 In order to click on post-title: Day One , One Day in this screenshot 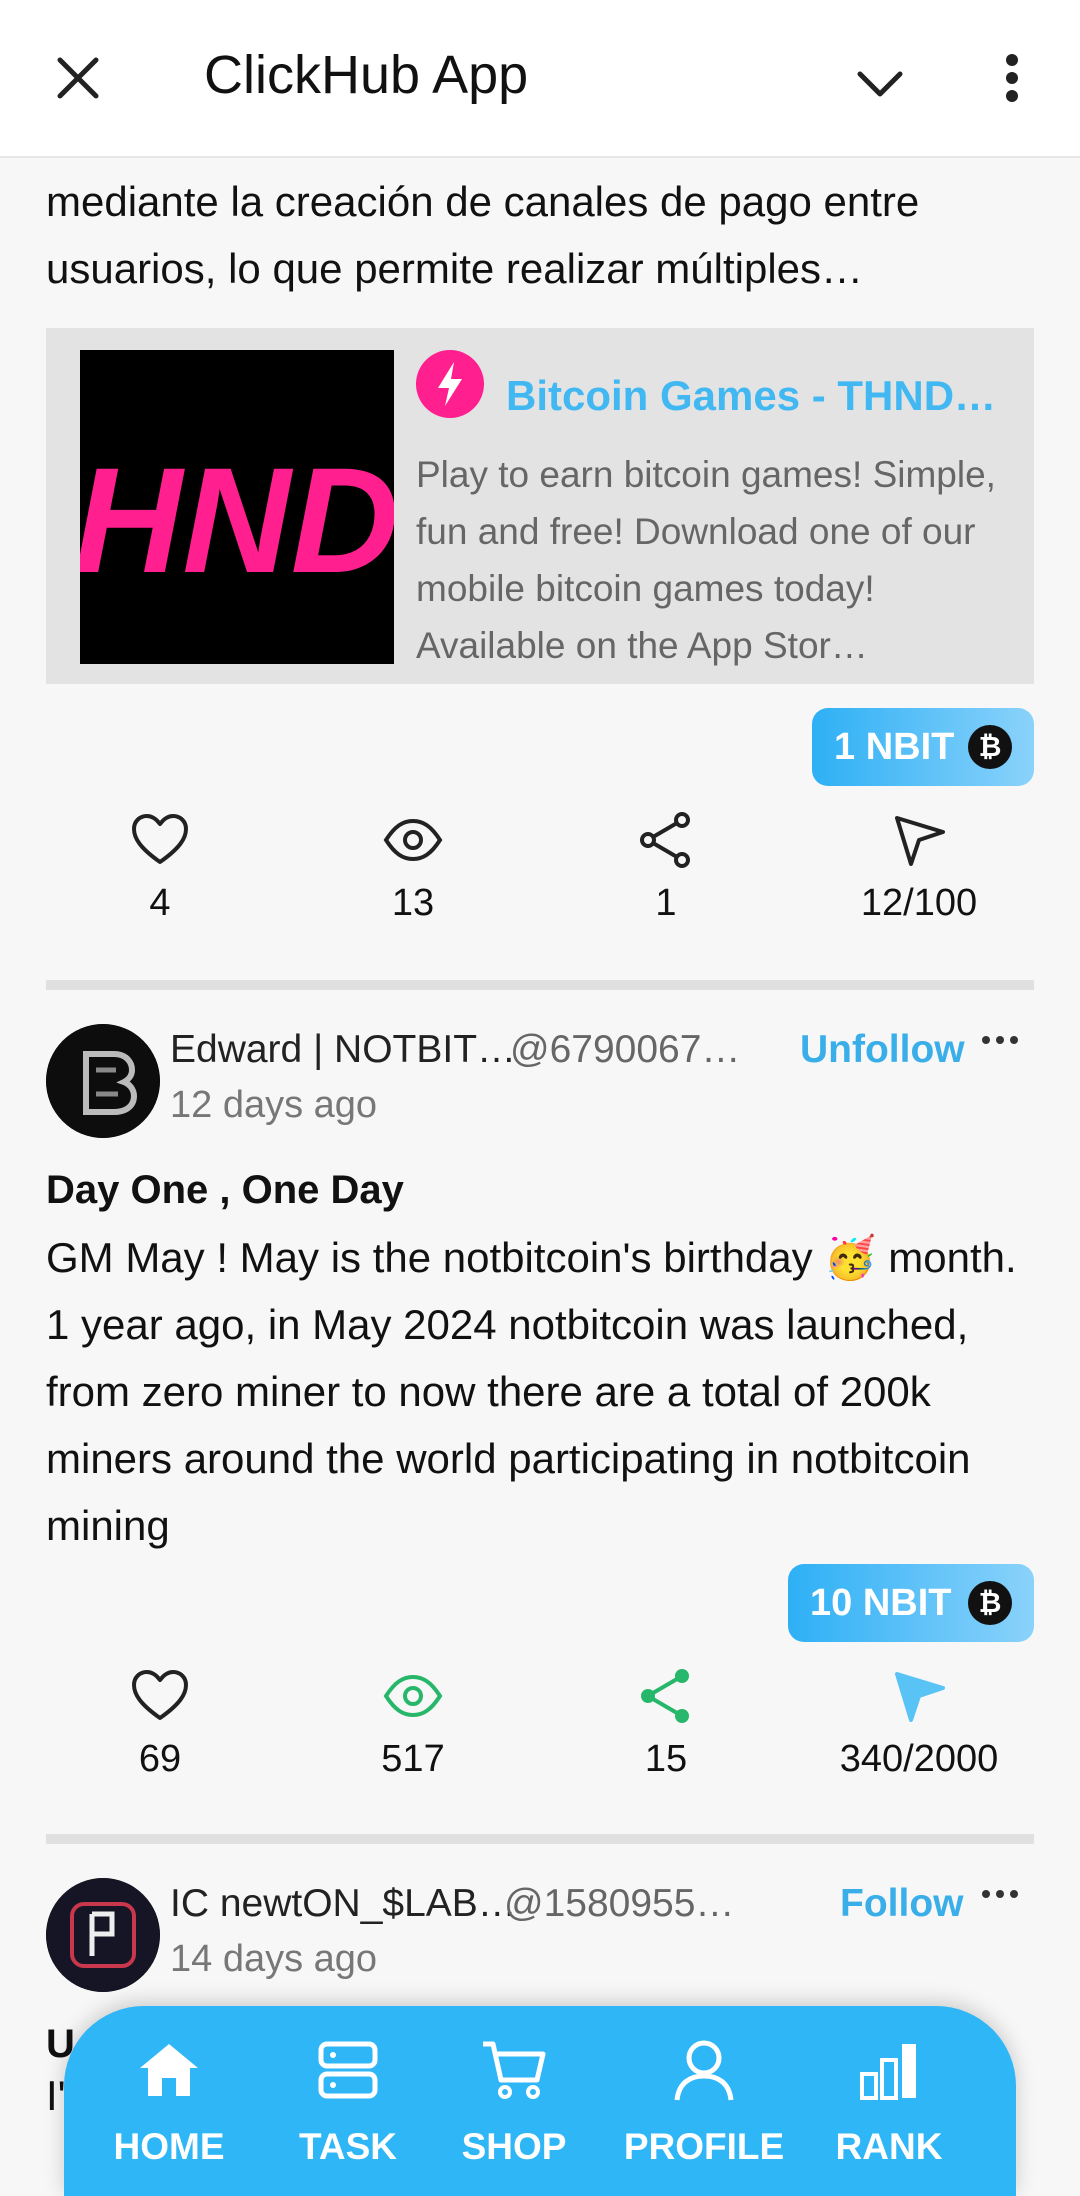, I will do `click(225, 1190)`.